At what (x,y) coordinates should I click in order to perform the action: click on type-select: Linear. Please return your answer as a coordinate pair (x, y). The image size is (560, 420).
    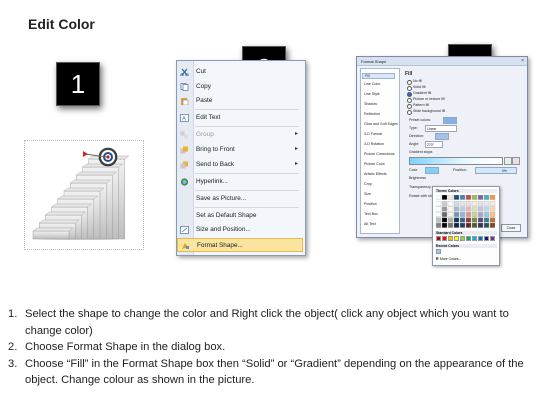
    Looking at the image, I should click on (441, 128).